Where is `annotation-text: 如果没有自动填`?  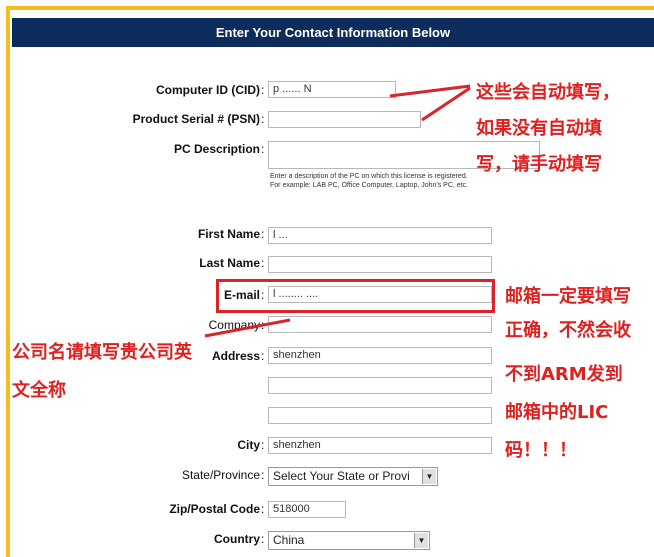 annotation-text: 如果没有自动填 is located at coordinates (539, 128).